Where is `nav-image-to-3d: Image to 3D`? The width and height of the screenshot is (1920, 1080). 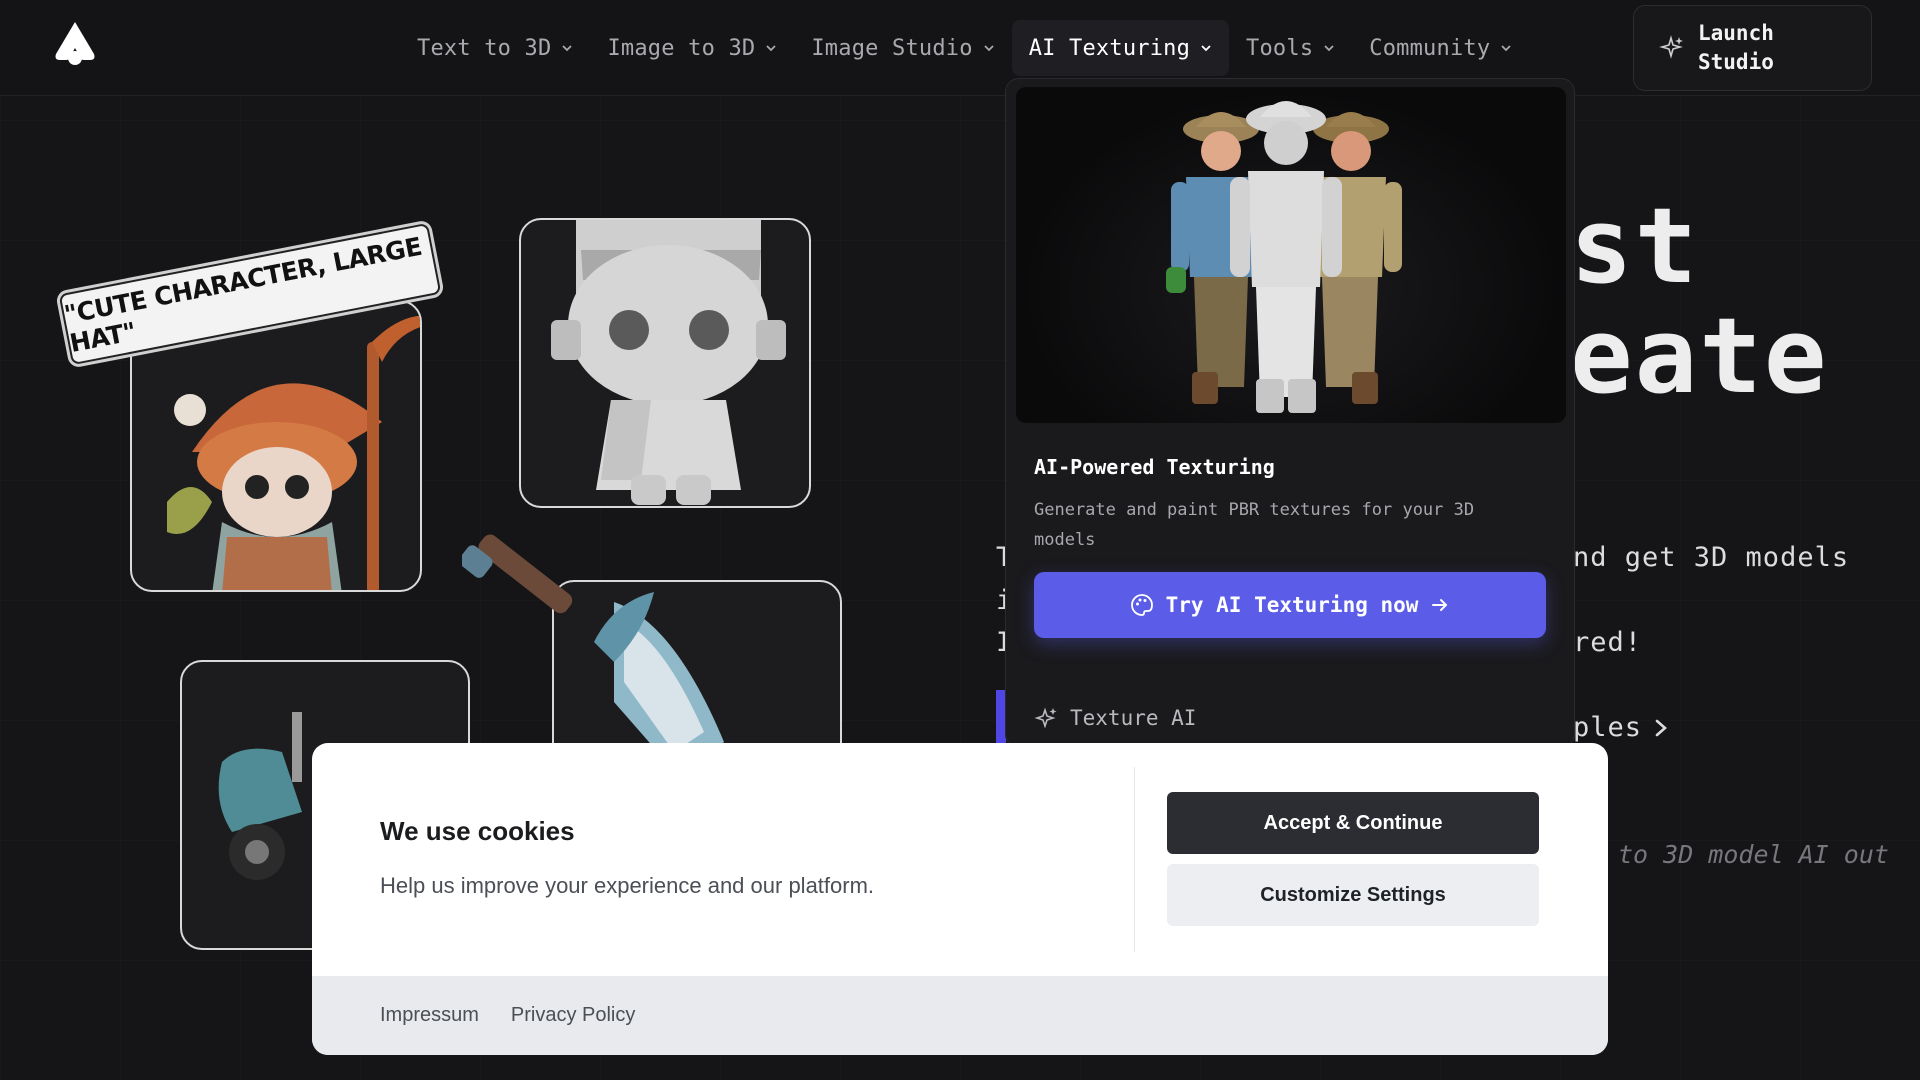
nav-image-to-3d: Image to 3D is located at coordinates (692, 48).